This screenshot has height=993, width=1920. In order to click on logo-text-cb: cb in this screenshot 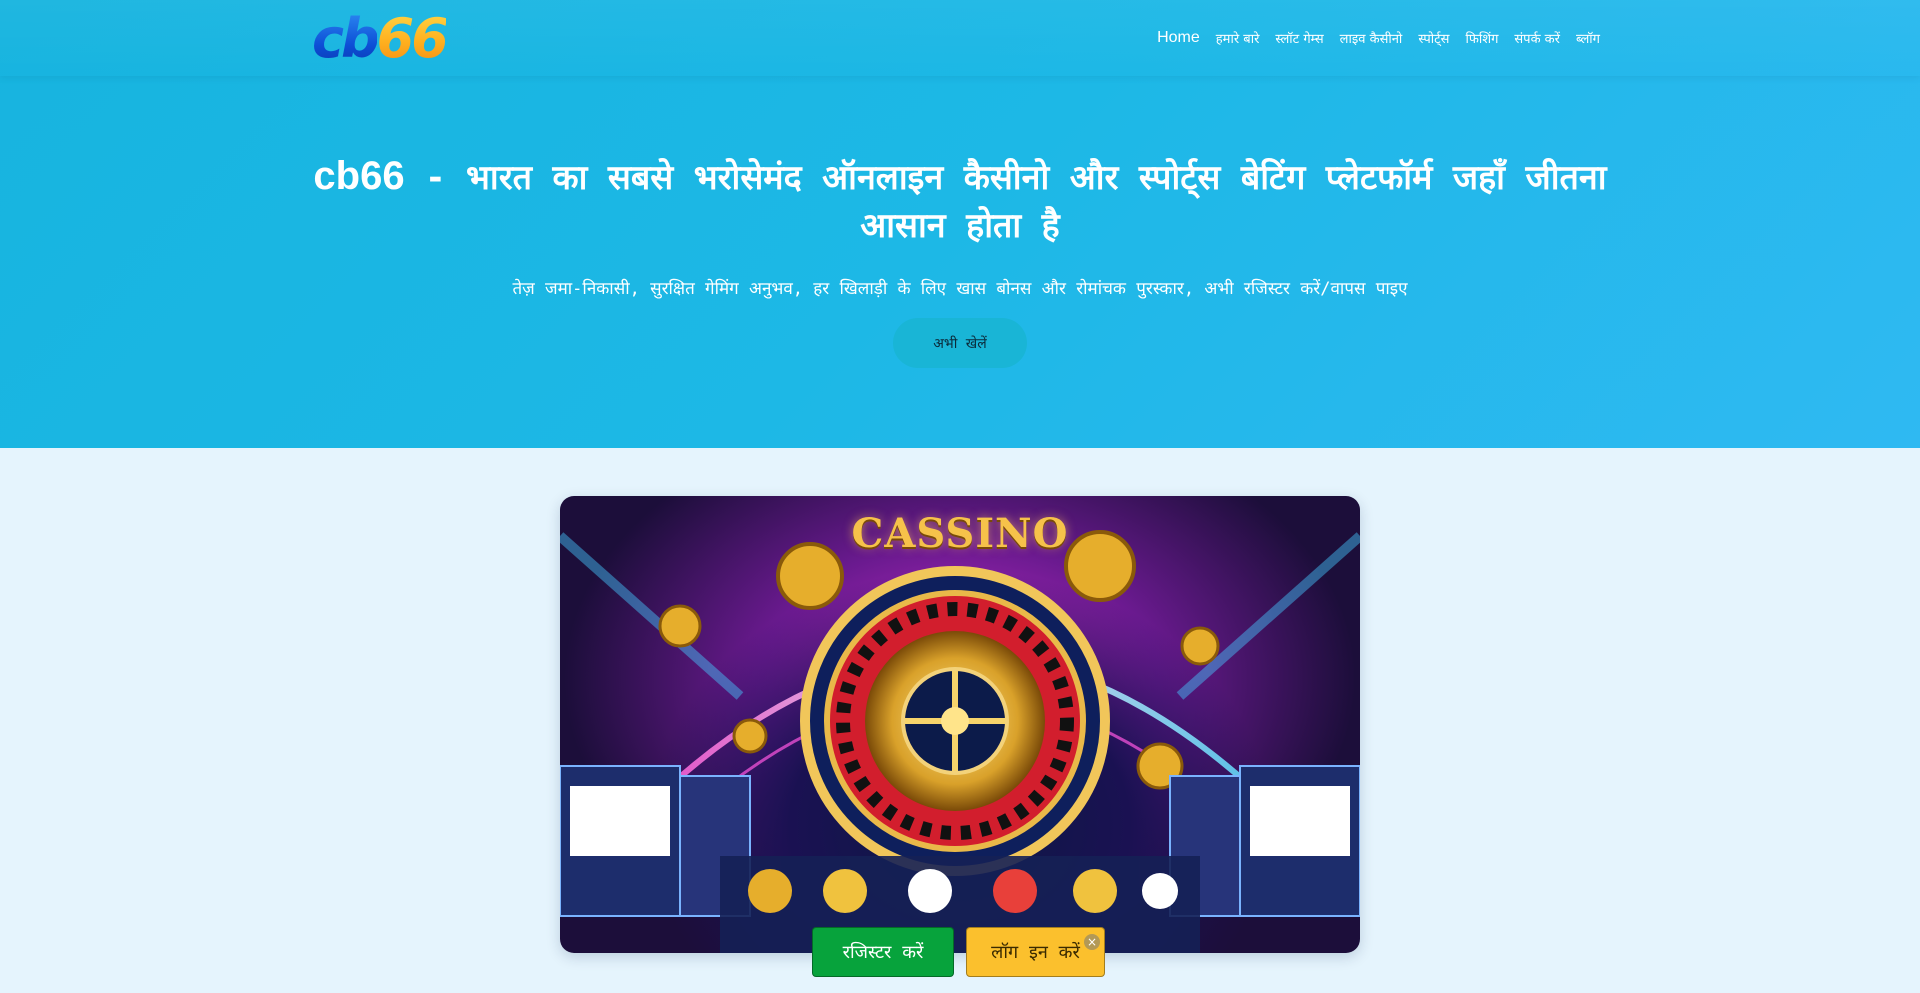, I will do `click(346, 38)`.